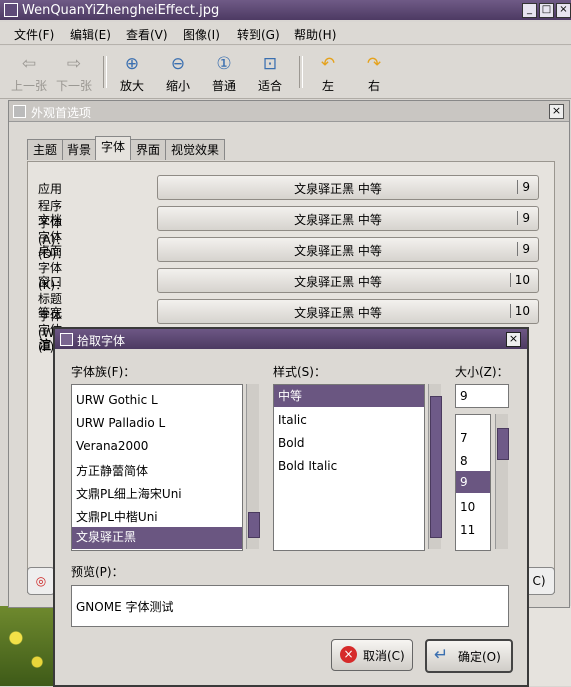 The width and height of the screenshot is (571, 687). I want to click on list-item: 方正静蕾简体, so click(112, 470).